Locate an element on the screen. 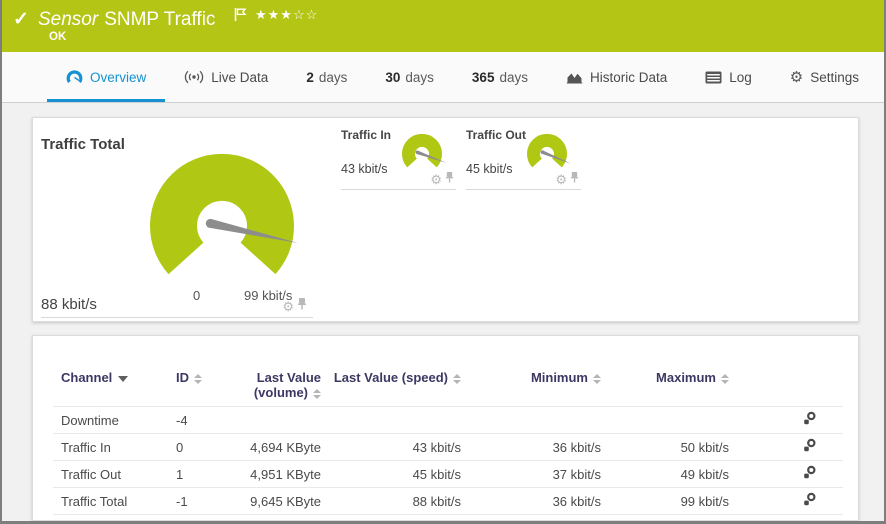 This screenshot has height=524, width=886. cell-maximum: 49 kbit/s is located at coordinates (677, 474).